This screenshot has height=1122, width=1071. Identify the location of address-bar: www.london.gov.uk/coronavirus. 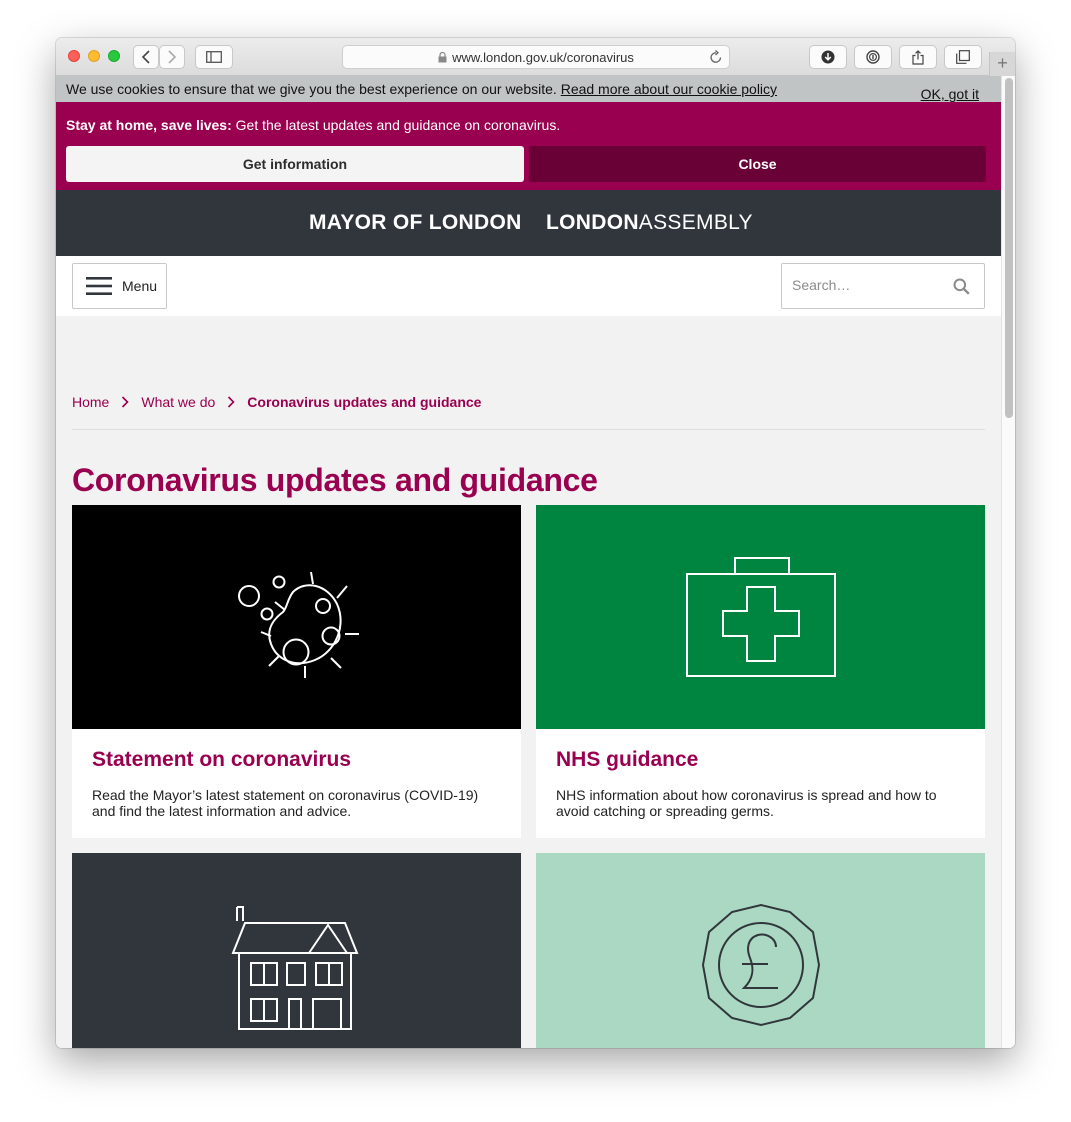
(536, 57).